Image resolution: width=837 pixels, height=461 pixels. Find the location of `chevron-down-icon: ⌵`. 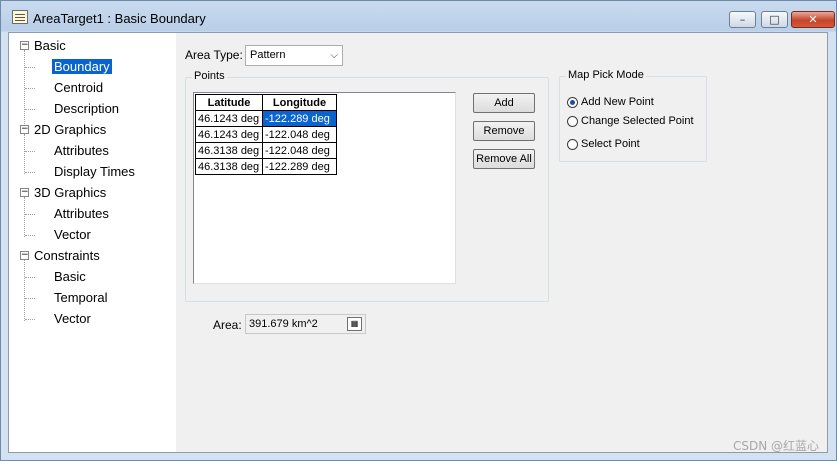

chevron-down-icon: ⌵ is located at coordinates (334, 55).